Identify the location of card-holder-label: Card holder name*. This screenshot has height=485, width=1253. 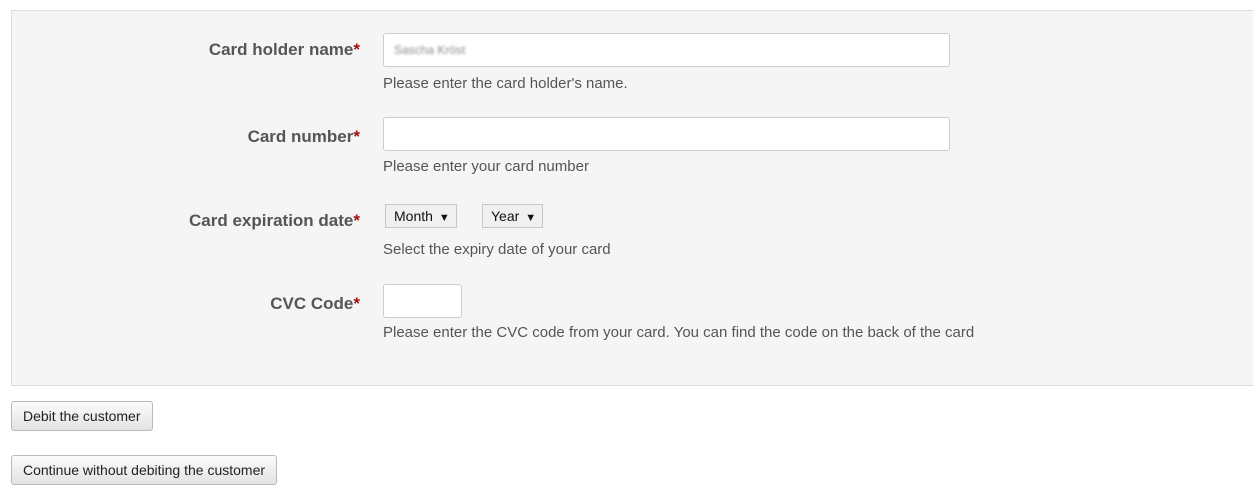
(284, 50).